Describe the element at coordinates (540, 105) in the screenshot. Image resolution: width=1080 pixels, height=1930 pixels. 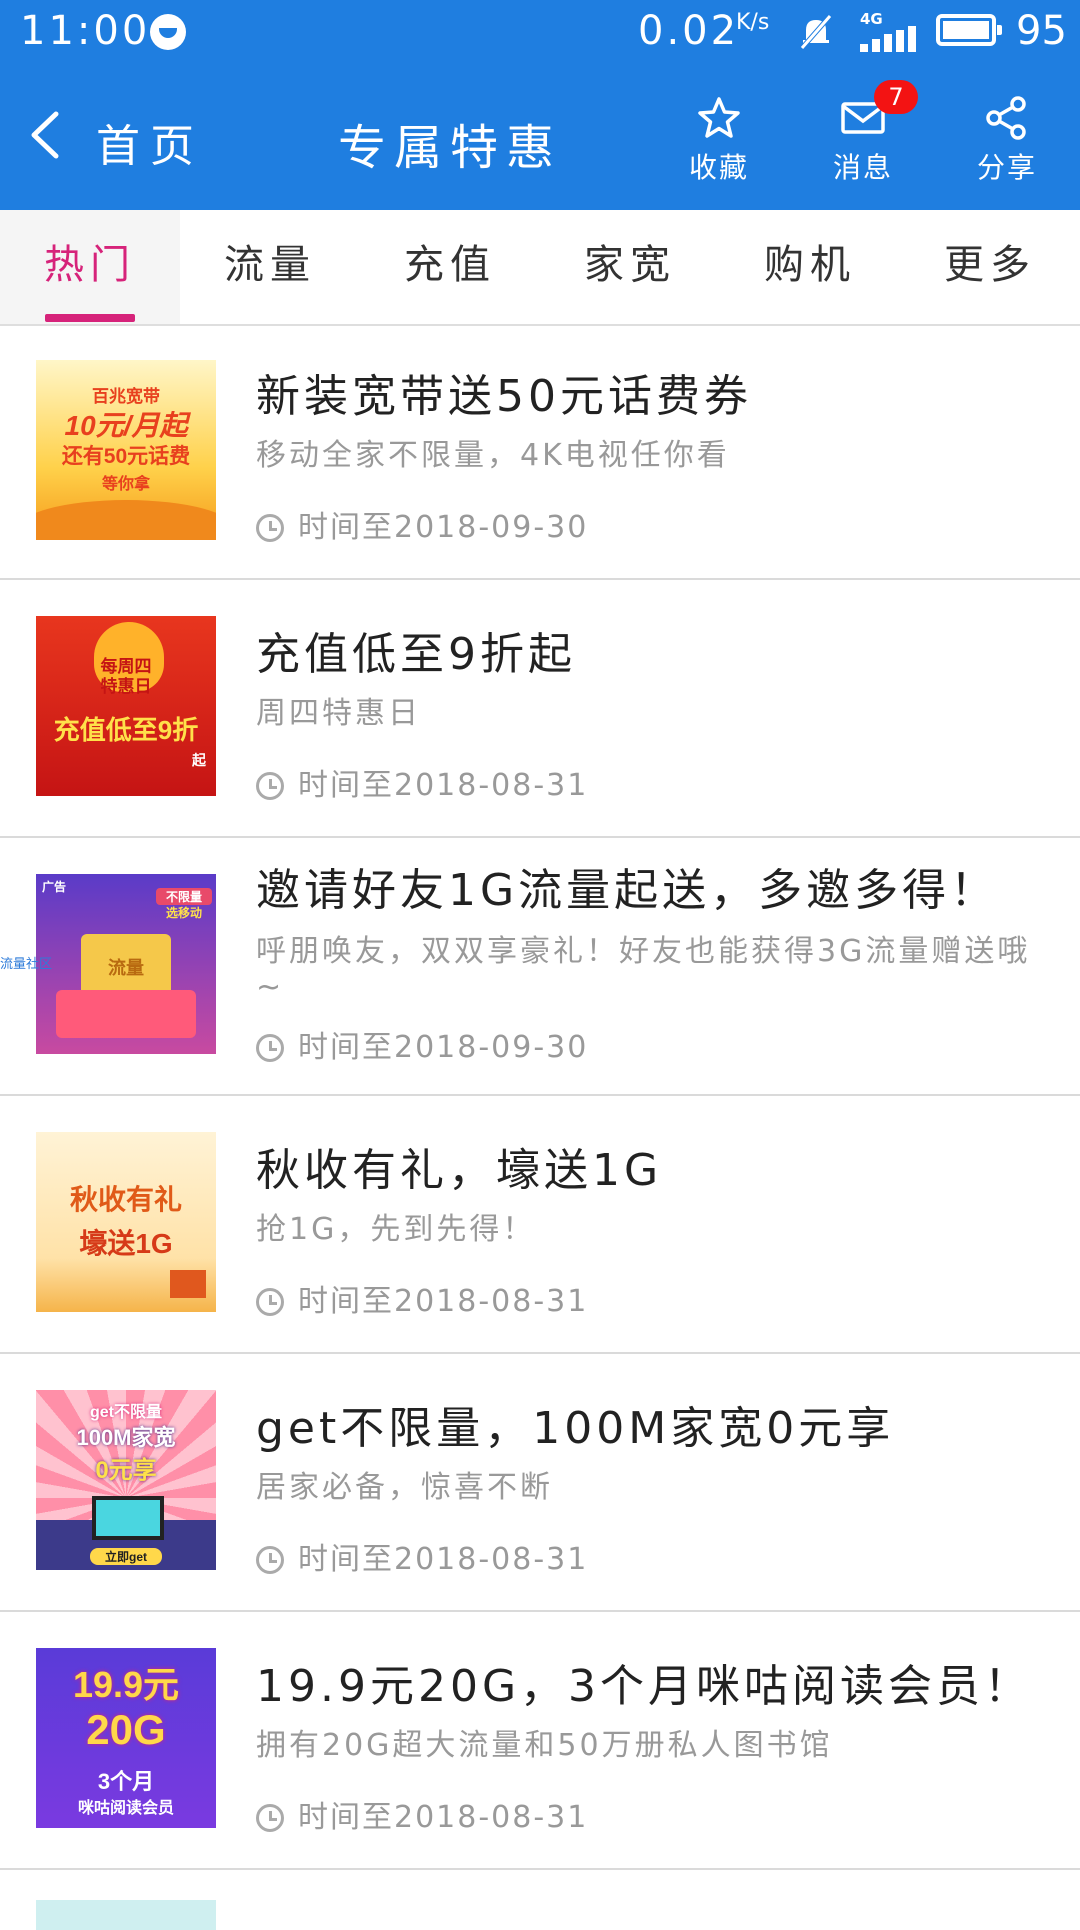
I see `app-header: 11:00 0.02 K/s 4G 95 首页 专属特惠 收藏 消息 7 分享` at that location.